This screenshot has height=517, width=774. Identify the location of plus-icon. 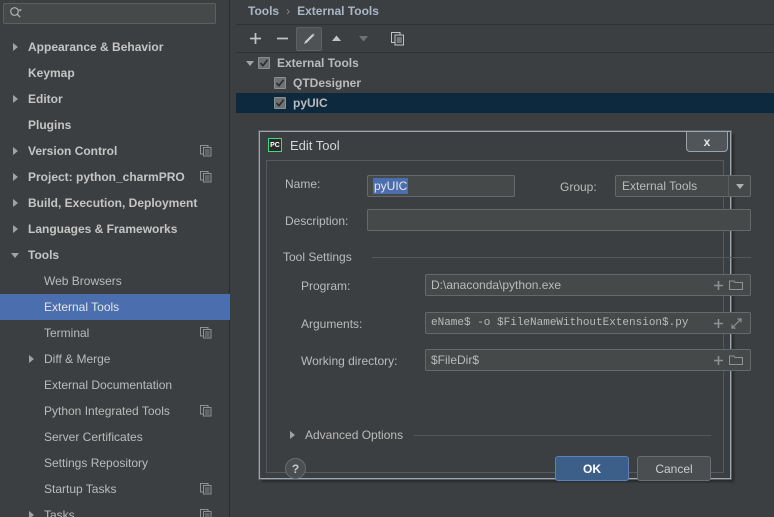
(255, 38).